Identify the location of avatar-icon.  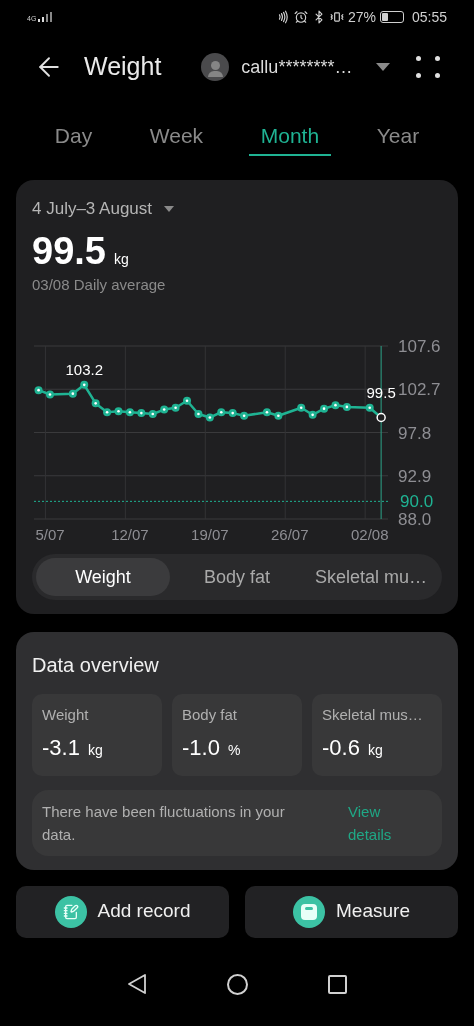
(215, 67).